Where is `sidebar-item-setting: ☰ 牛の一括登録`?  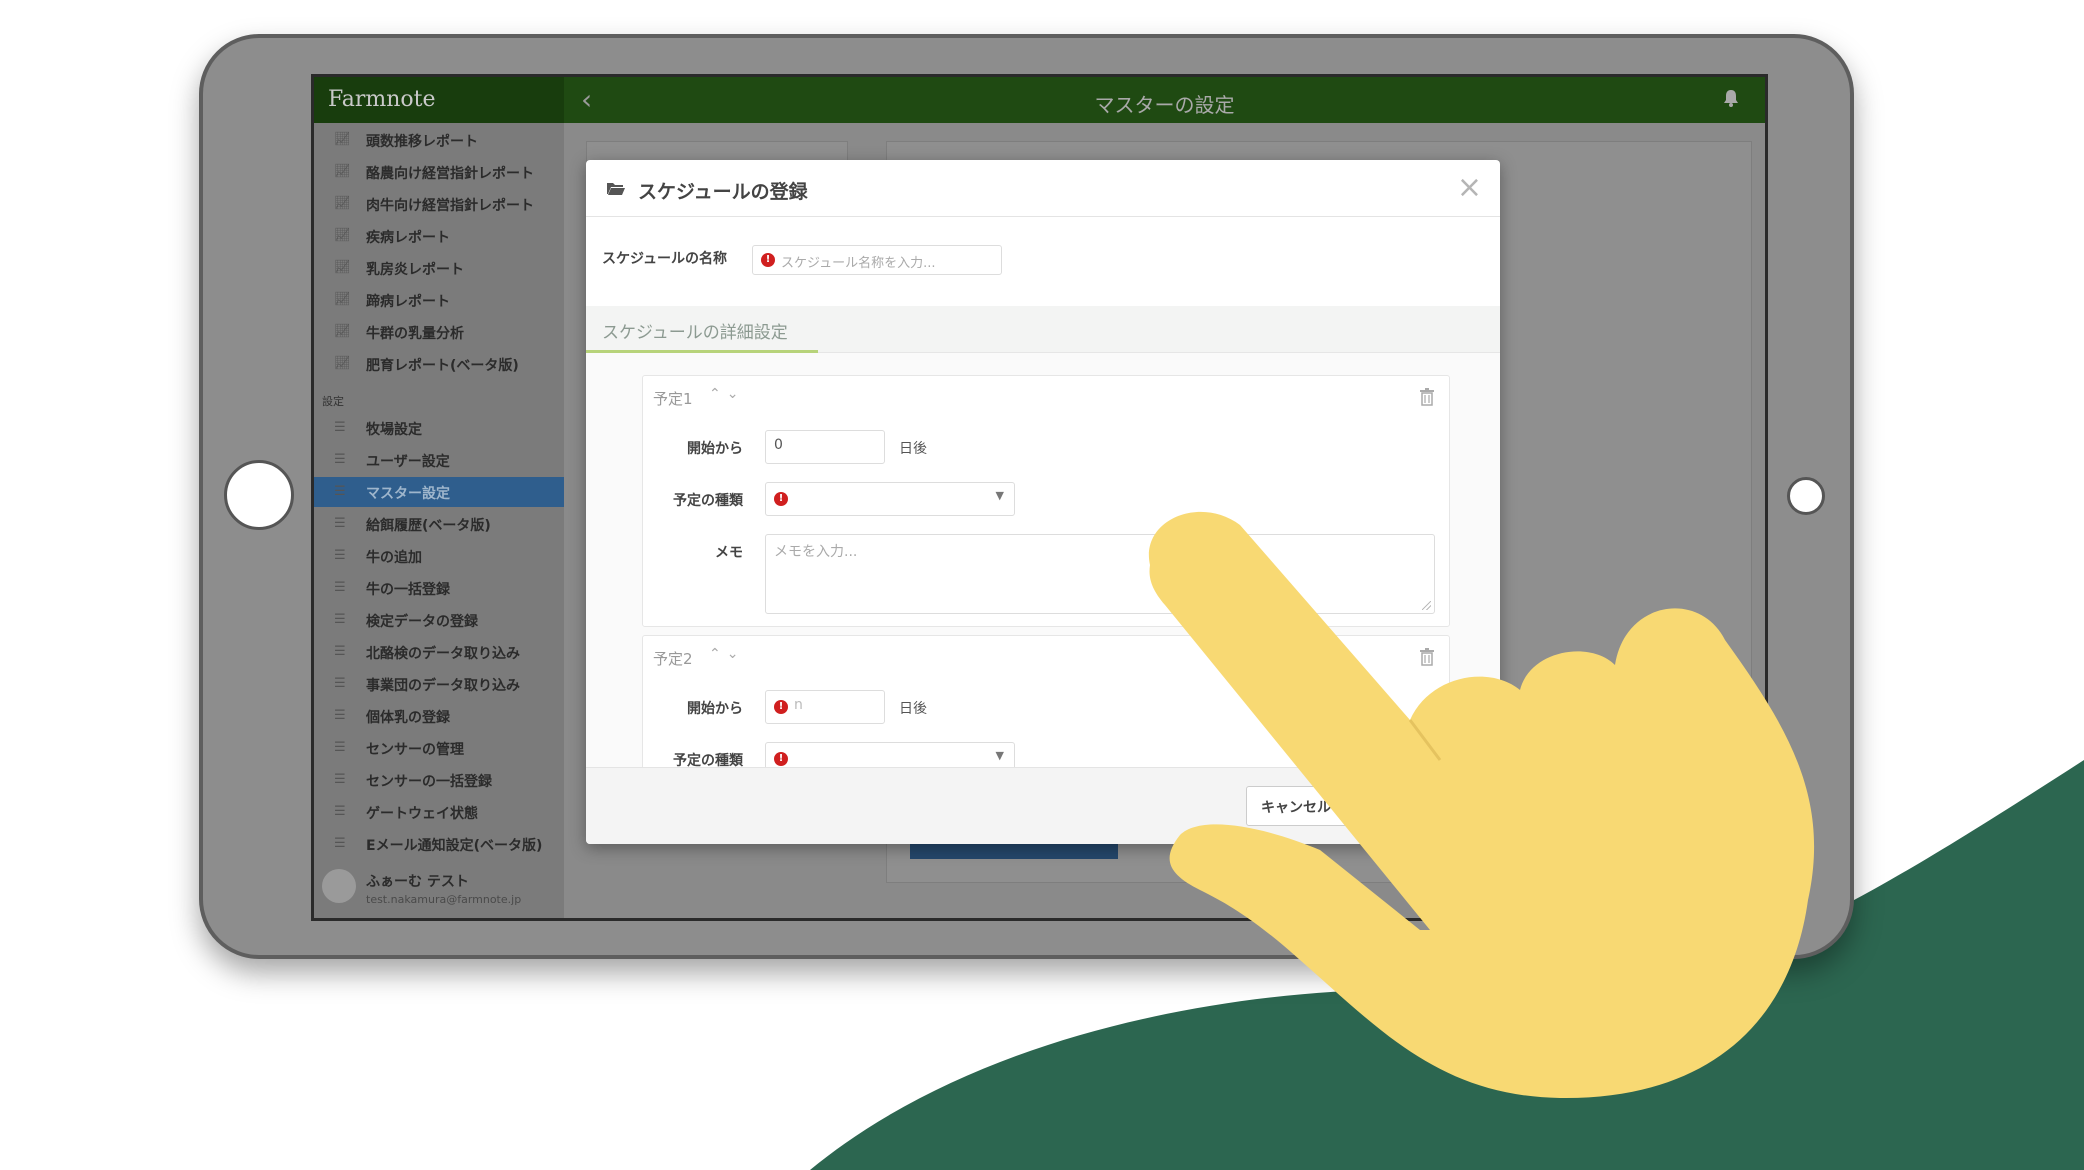
sidebar-item-setting: ☰ 牛の一括登録 is located at coordinates (439, 588).